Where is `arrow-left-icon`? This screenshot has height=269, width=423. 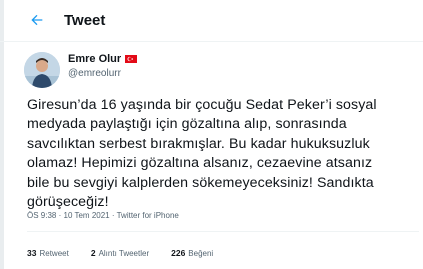
arrow-left-icon is located at coordinates (37, 20).